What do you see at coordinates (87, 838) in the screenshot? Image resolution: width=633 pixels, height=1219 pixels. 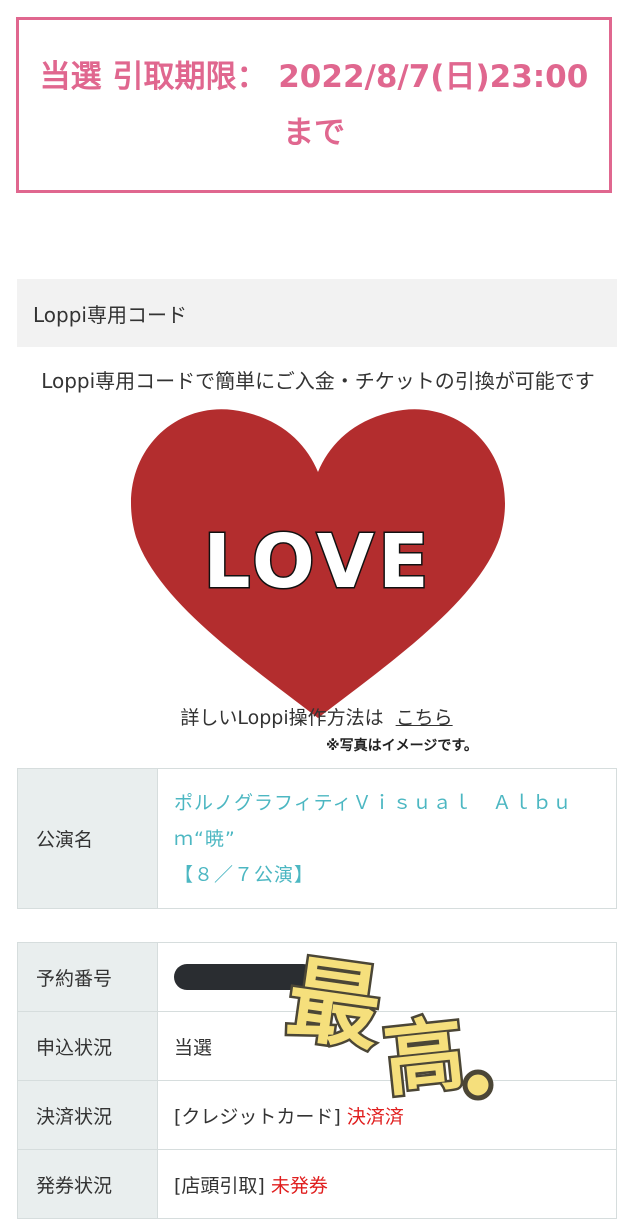 I see `show-name-label: 公演名` at bounding box center [87, 838].